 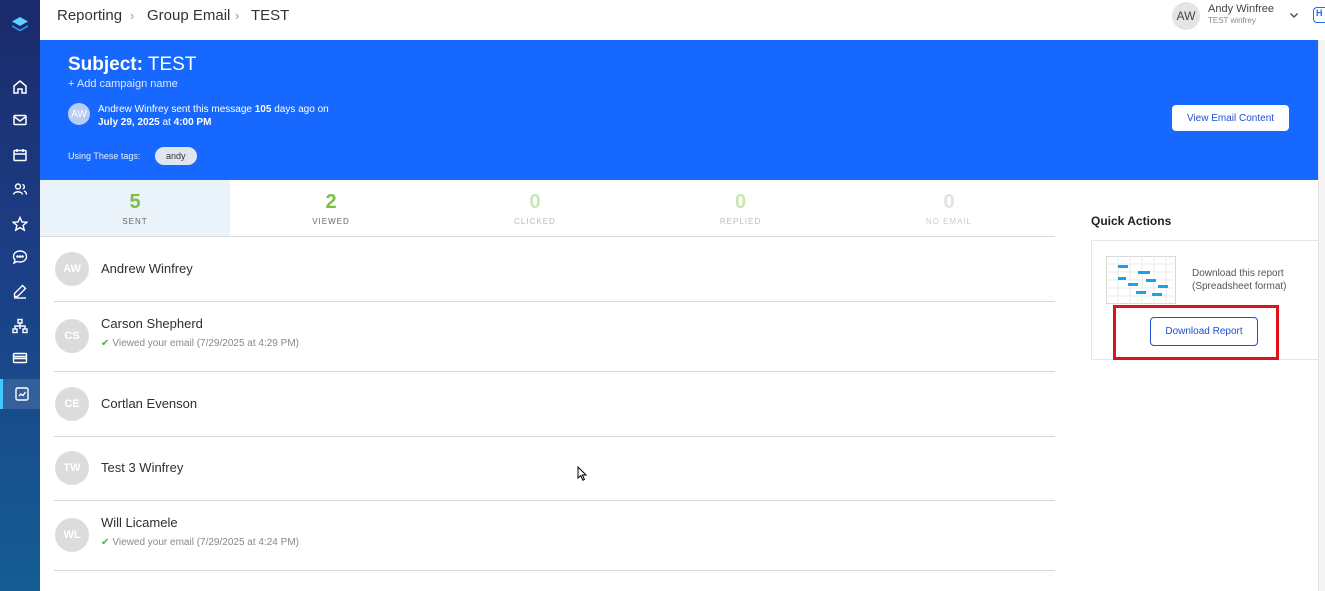 I want to click on tab-no-email: 0 NO EMAIL, so click(x=949, y=208).